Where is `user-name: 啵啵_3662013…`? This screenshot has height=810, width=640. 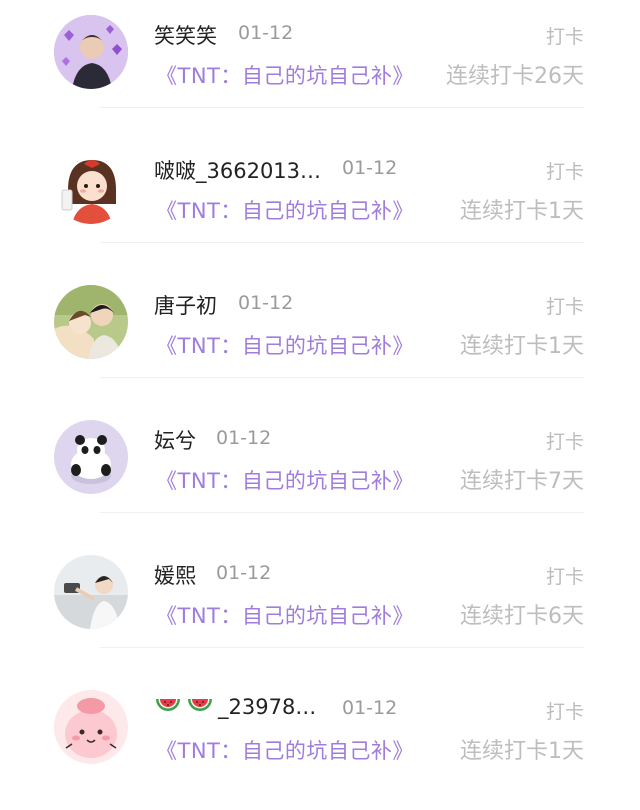 user-name: 啵啵_3662013… is located at coordinates (237, 170).